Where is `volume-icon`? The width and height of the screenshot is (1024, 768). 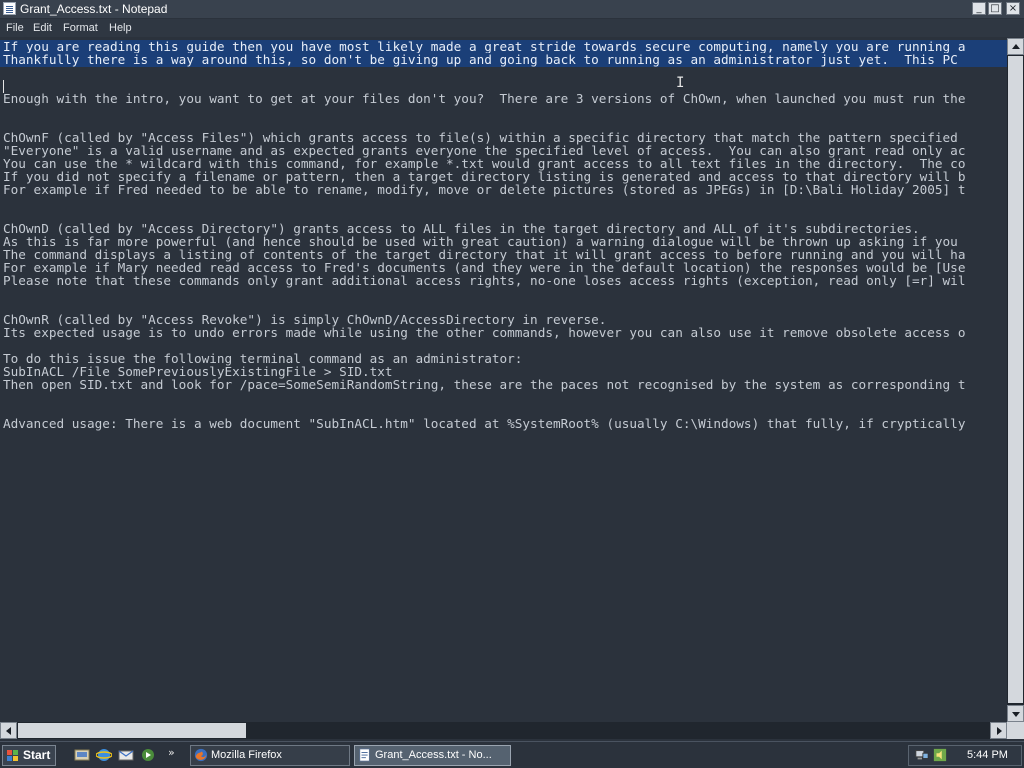
volume-icon is located at coordinates (940, 755).